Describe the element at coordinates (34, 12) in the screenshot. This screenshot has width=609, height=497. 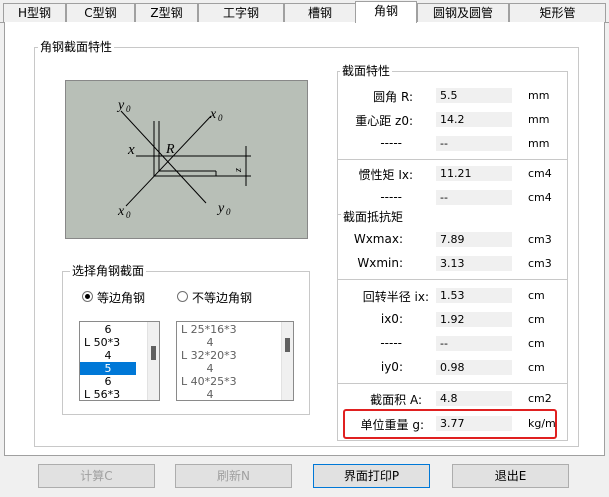
I see `tab-h-steel: H型钢` at that location.